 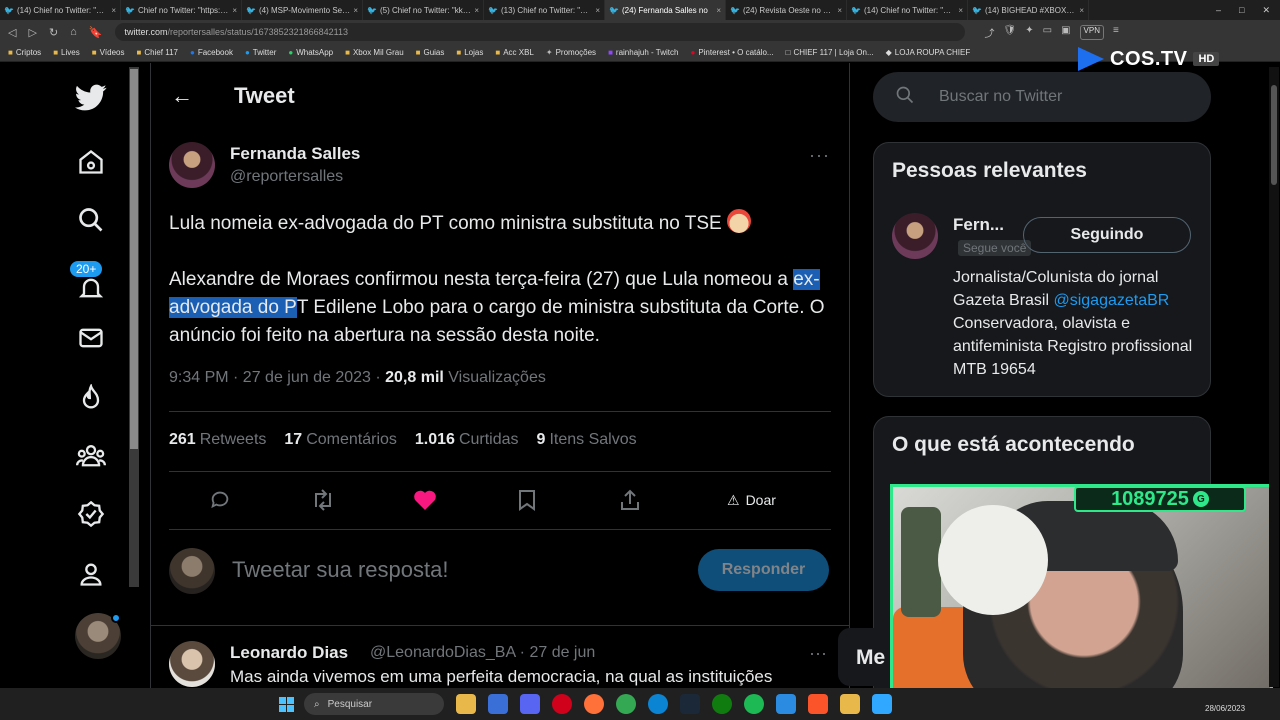 I want to click on communities-icon, so click(x=91, y=456).